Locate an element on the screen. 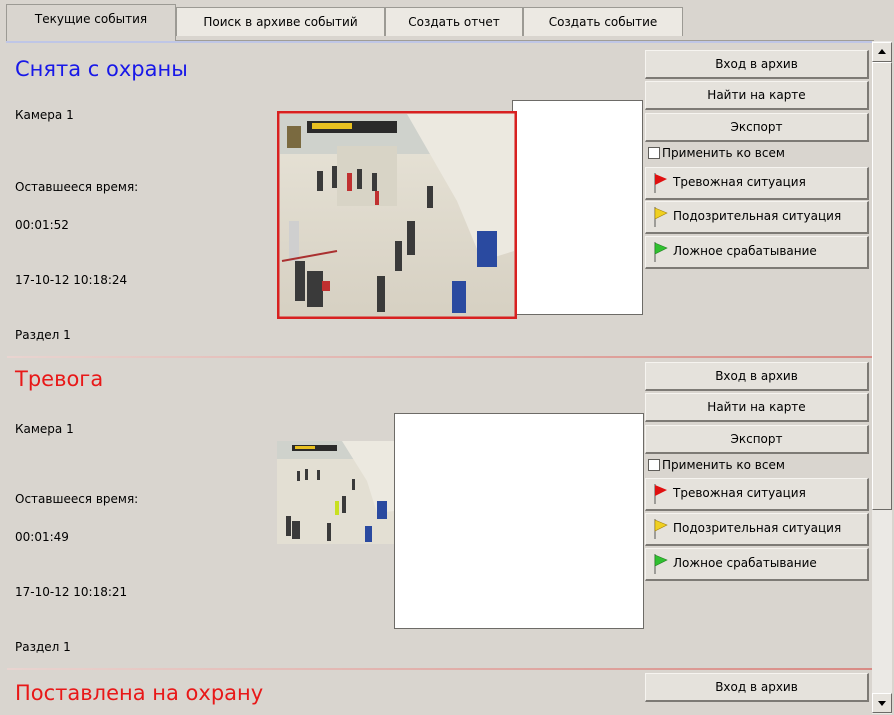 The image size is (894, 715). tab-archive-search: Поиск в архиве событий is located at coordinates (280, 21).